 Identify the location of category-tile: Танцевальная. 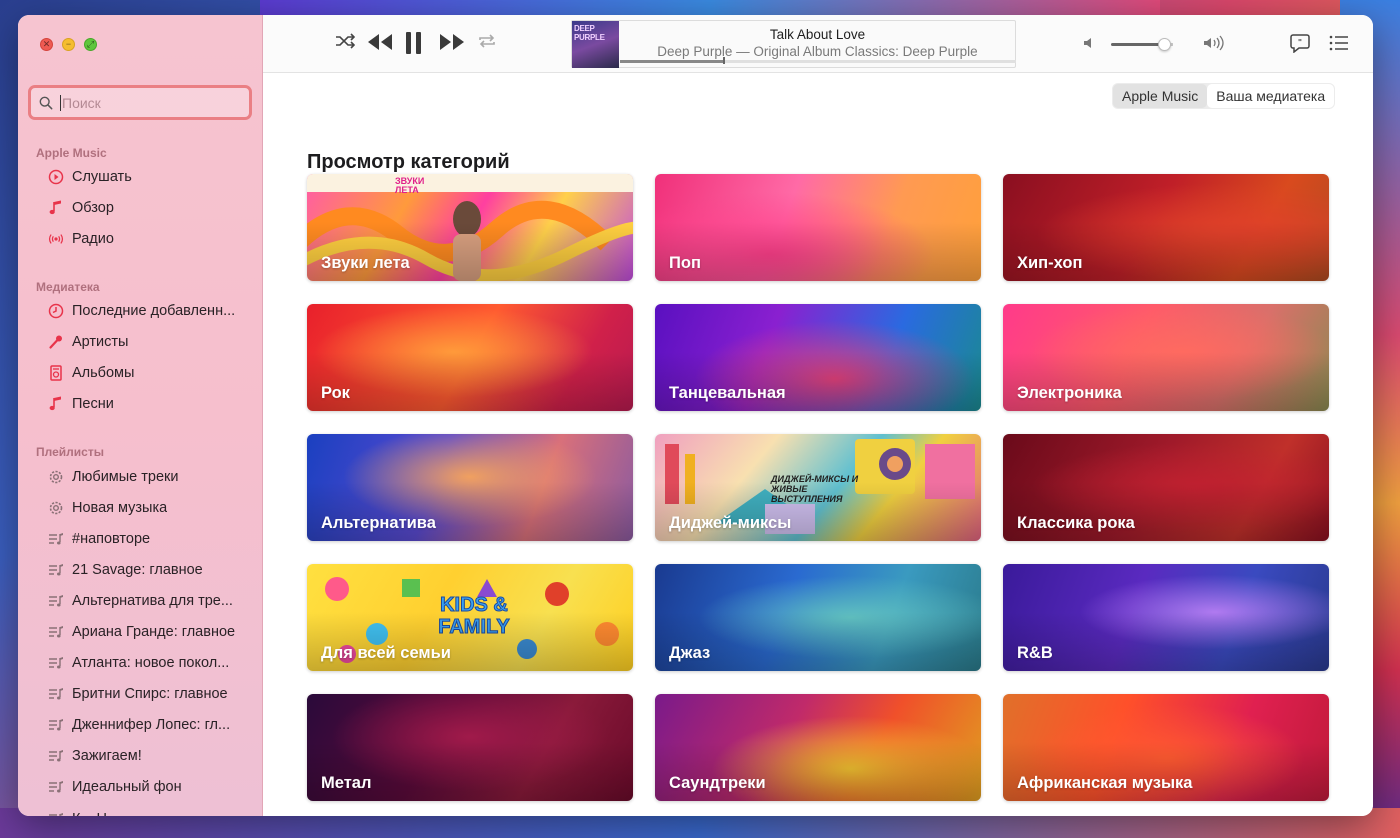
(818, 357).